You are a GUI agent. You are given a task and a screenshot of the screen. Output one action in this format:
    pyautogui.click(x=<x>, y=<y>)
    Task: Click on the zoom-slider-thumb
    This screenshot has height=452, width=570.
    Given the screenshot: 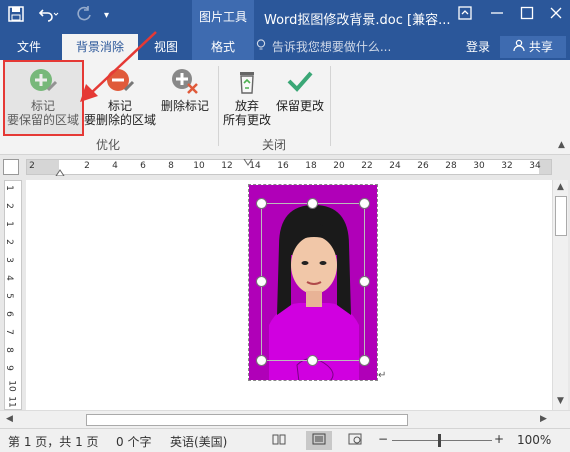 What is the action you would take?
    pyautogui.click(x=439, y=440)
    